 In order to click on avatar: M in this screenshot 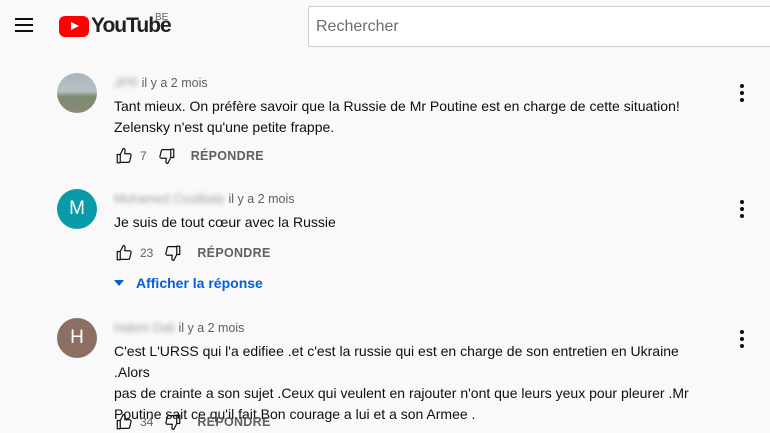, I will do `click(77, 209)`.